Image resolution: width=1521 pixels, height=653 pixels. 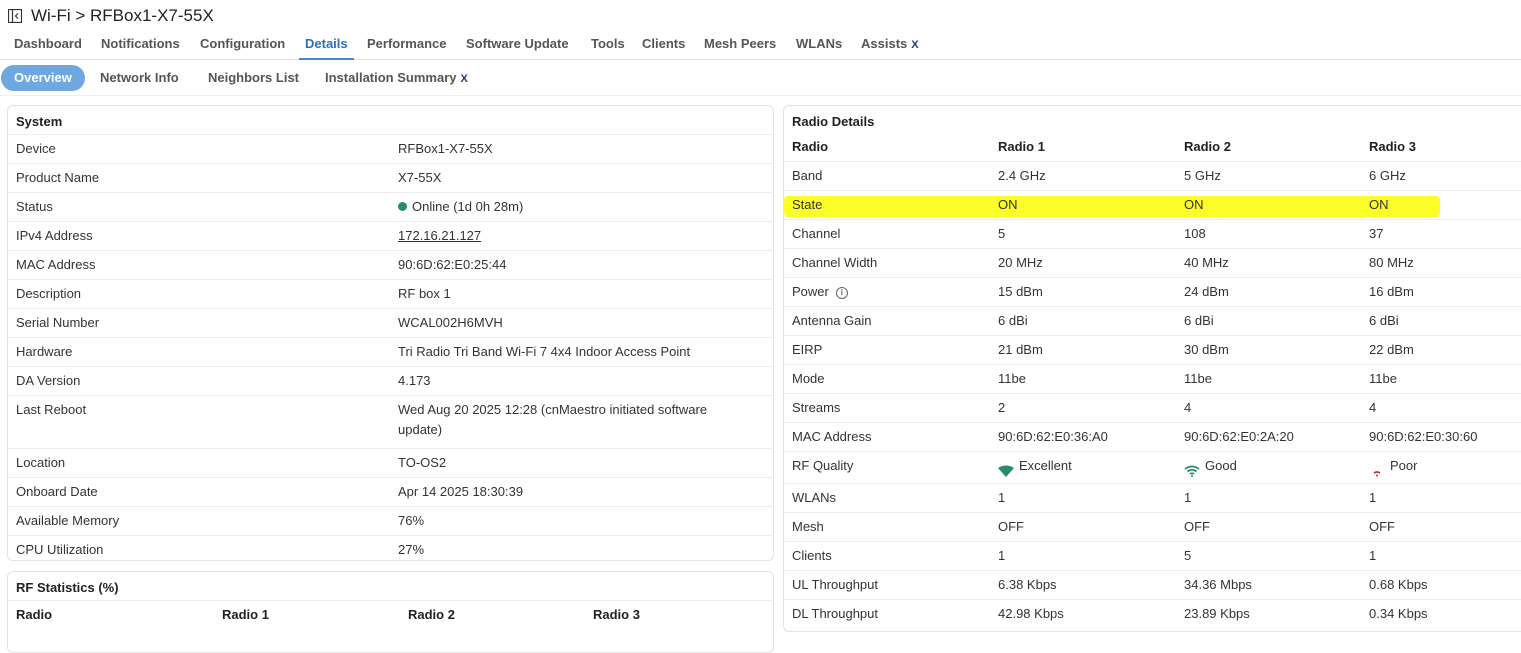 What do you see at coordinates (1441, 263) in the screenshot?
I see `cell: 80 MHz` at bounding box center [1441, 263].